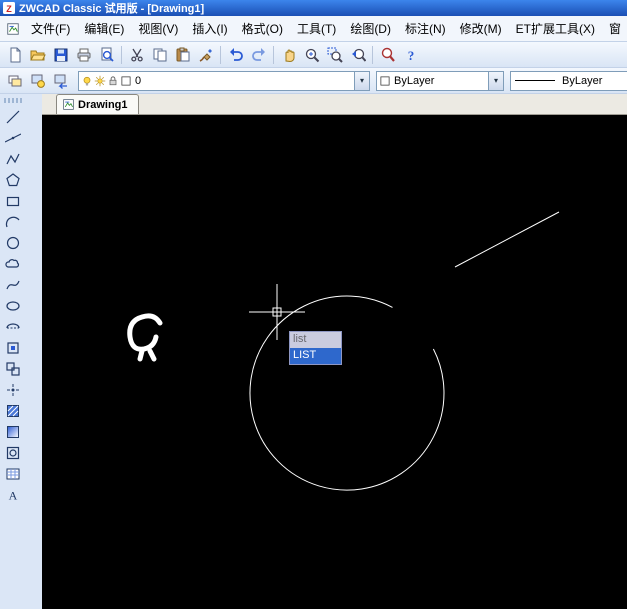  I want to click on zoom-window-button, so click(334, 55).